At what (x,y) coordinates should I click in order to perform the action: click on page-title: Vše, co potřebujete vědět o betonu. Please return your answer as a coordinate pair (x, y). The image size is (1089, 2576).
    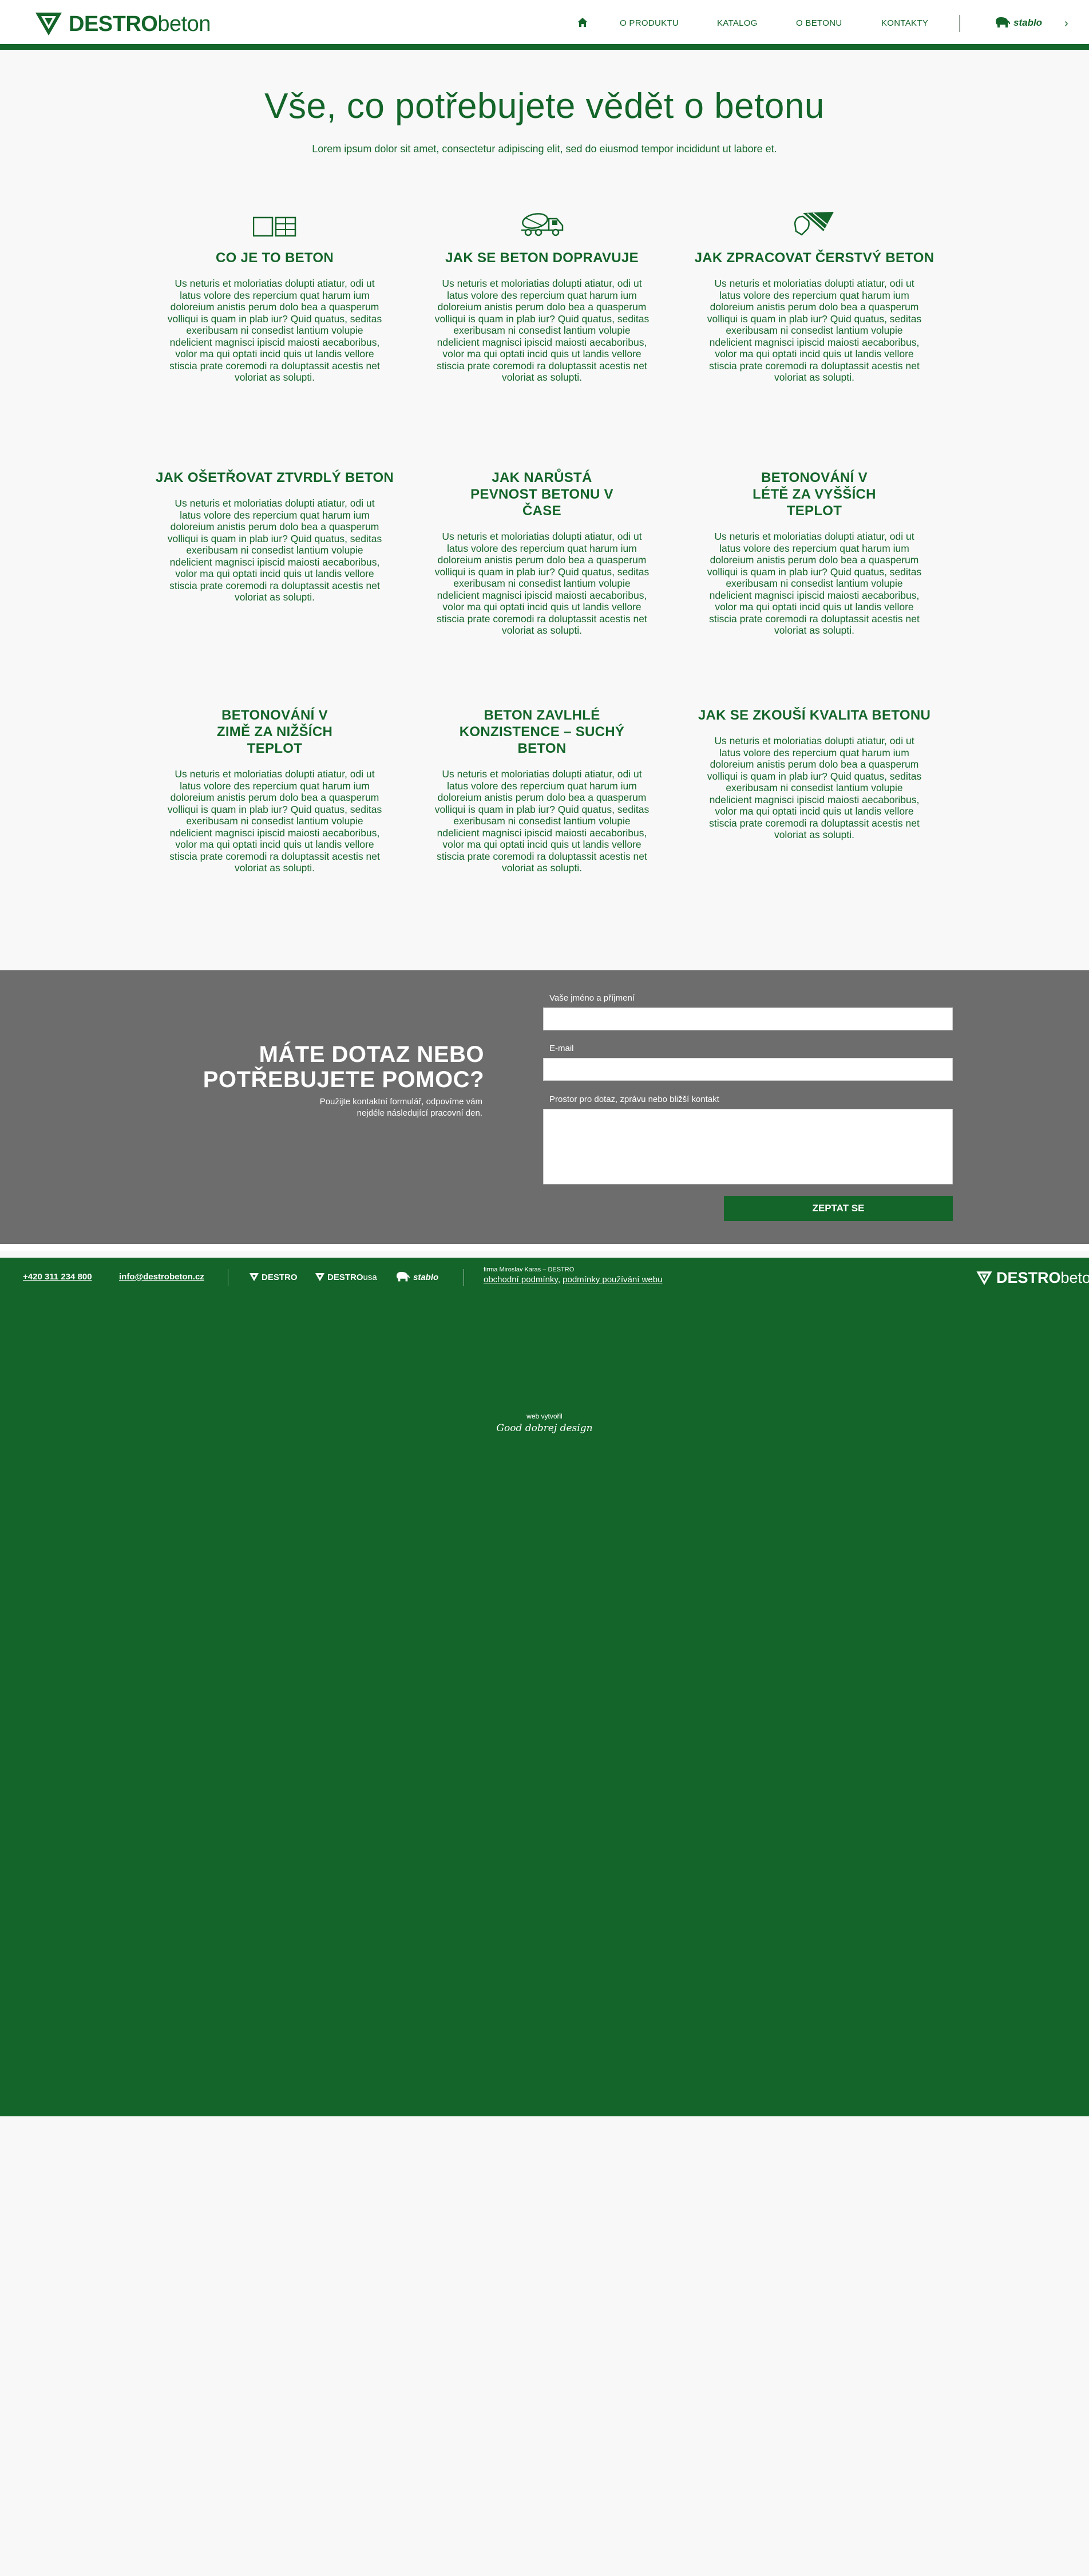
    Looking at the image, I should click on (544, 106).